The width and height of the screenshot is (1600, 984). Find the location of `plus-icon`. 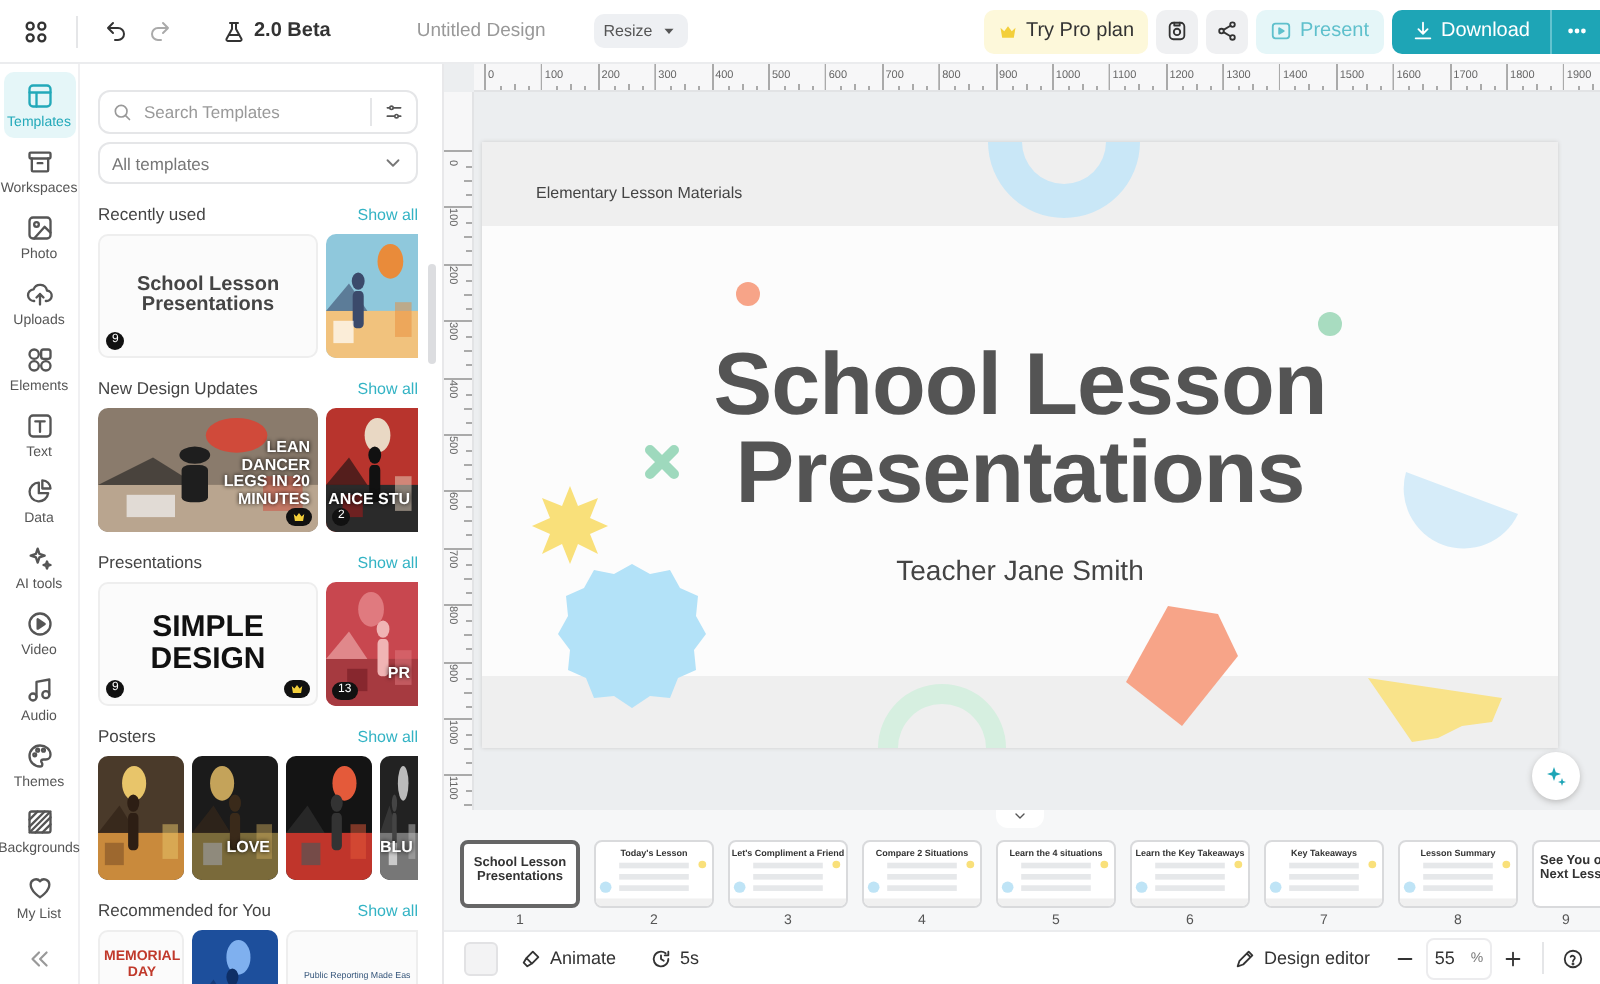

plus-icon is located at coordinates (1513, 958).